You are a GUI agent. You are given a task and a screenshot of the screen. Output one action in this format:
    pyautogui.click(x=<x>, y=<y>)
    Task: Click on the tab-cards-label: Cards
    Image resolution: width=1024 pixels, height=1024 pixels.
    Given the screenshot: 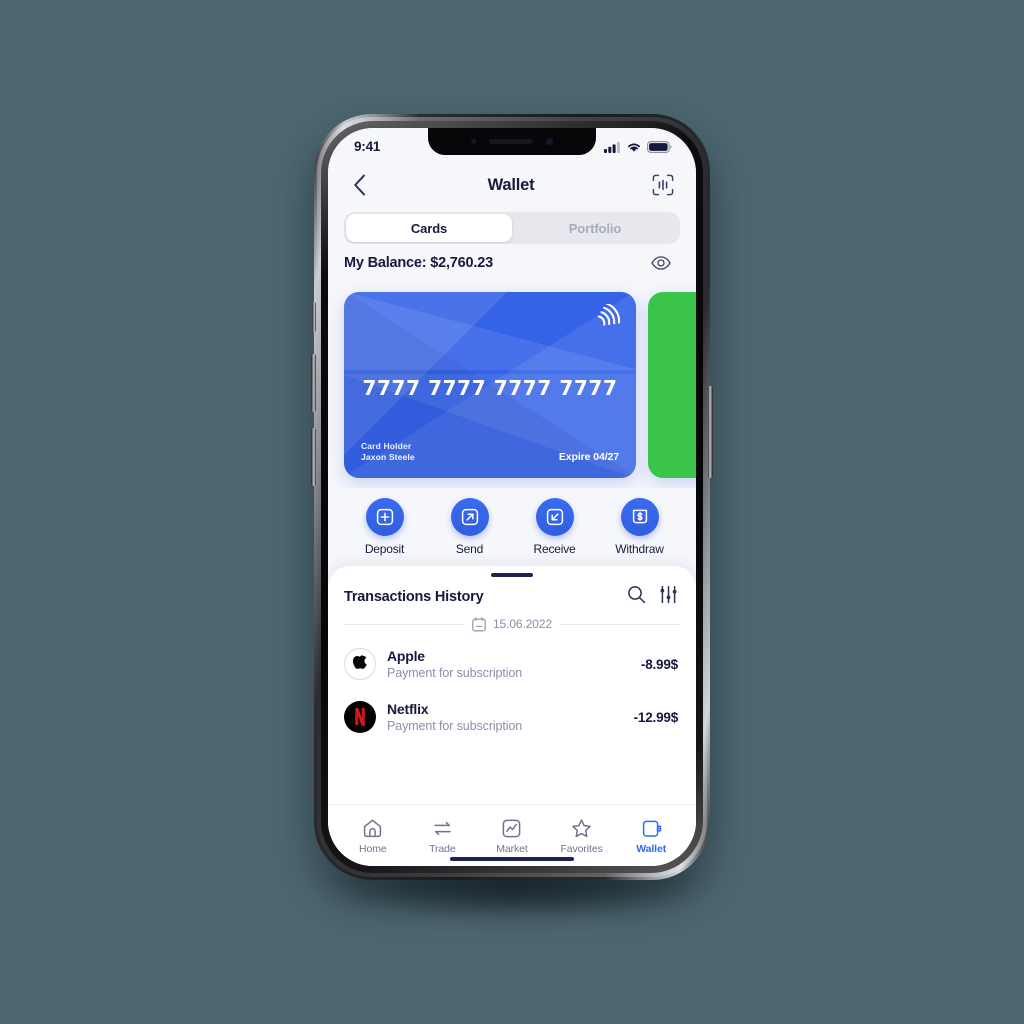 What is the action you would take?
    pyautogui.click(x=429, y=228)
    